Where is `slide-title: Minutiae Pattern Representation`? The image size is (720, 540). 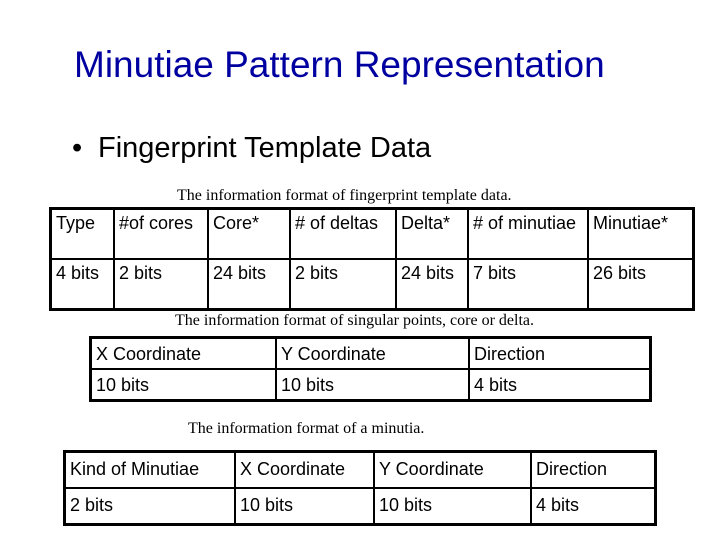
slide-title: Minutiae Pattern Representation is located at coordinates (339, 64).